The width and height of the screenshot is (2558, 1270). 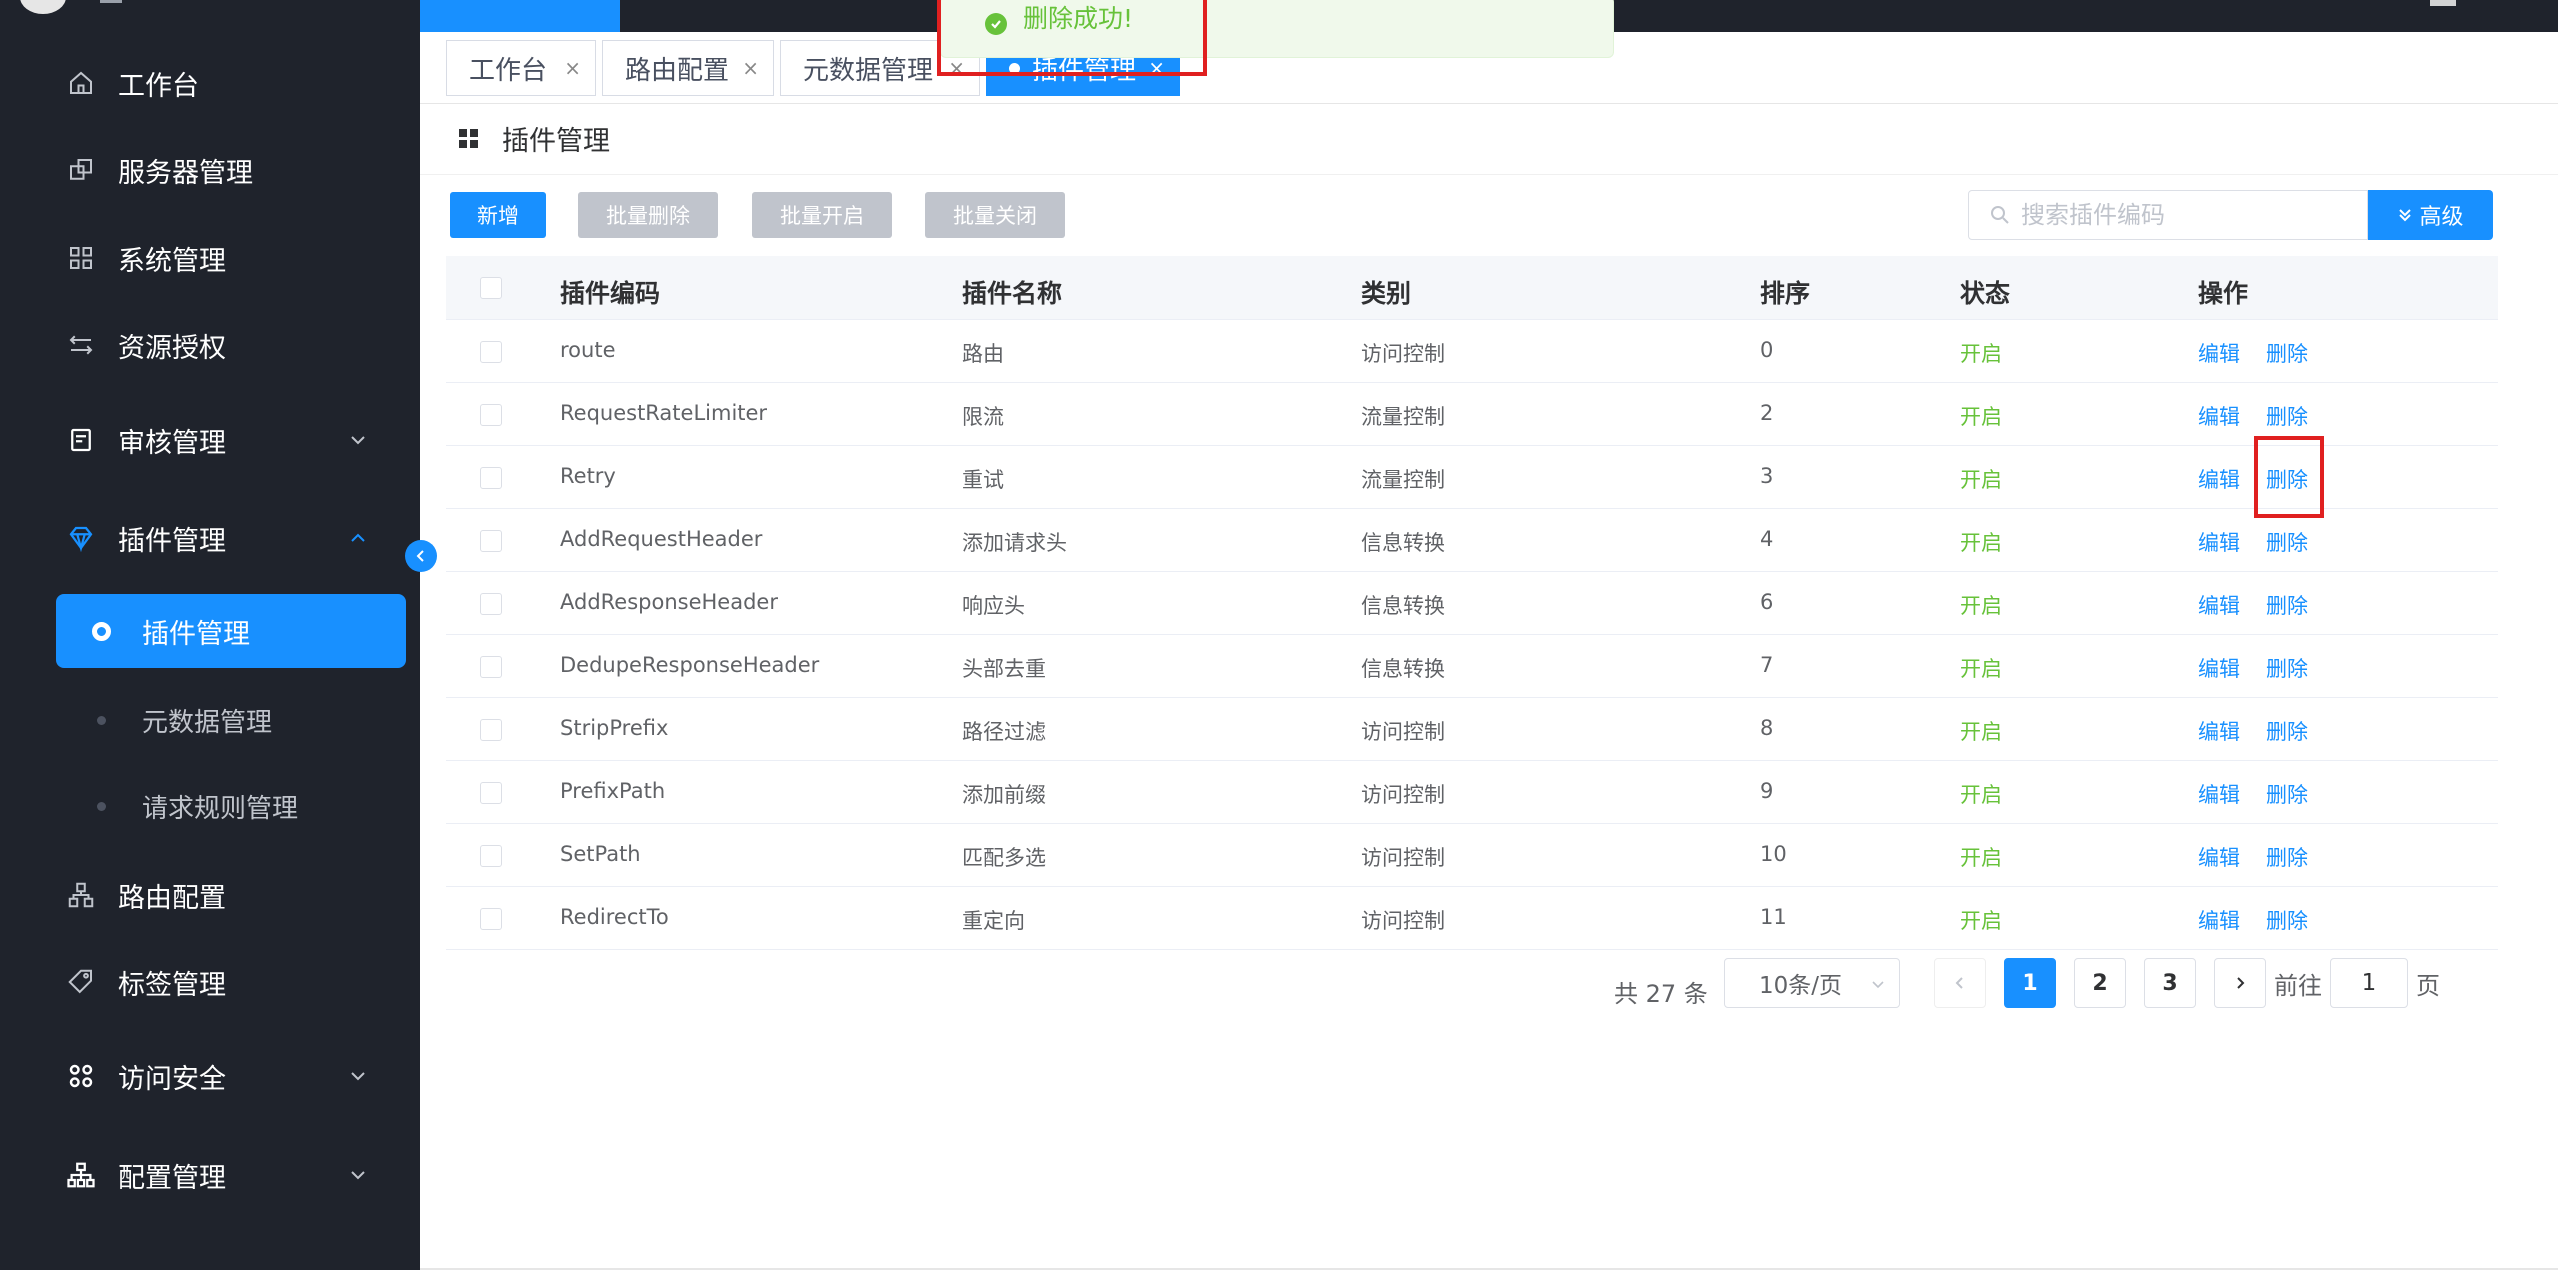 I want to click on dot-icon, so click(x=101, y=720).